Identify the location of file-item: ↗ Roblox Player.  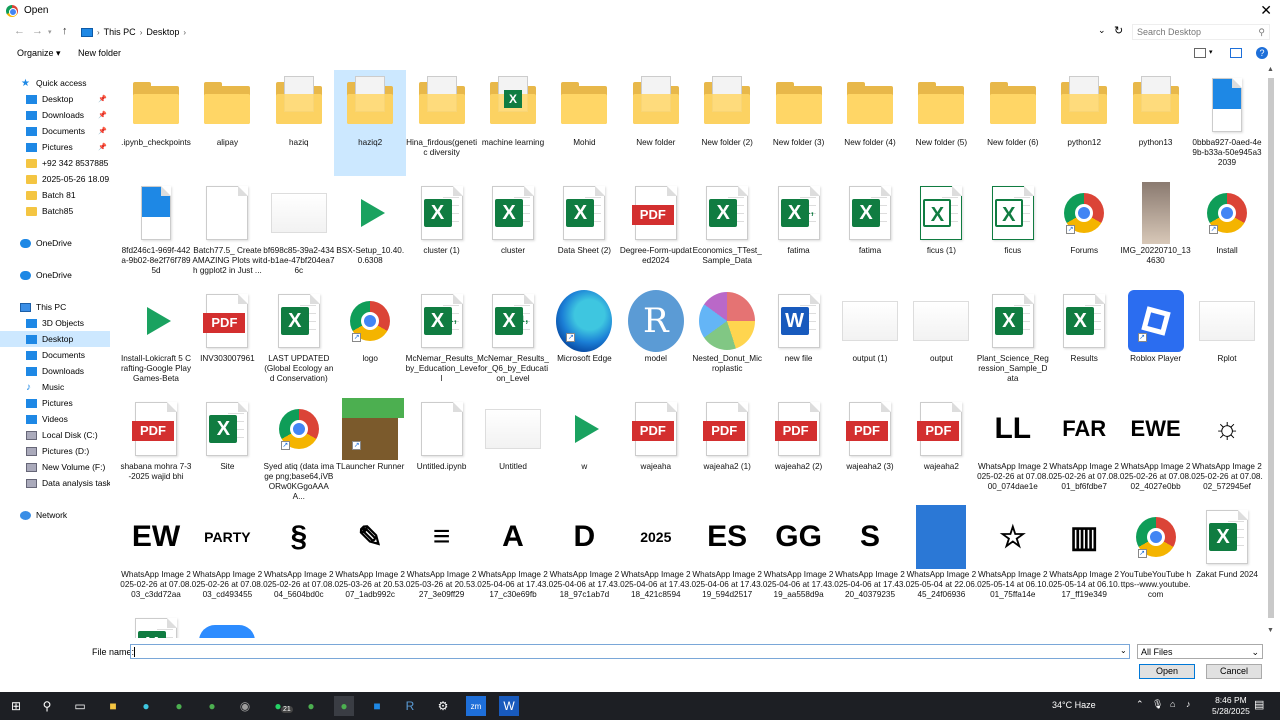
(1156, 339).